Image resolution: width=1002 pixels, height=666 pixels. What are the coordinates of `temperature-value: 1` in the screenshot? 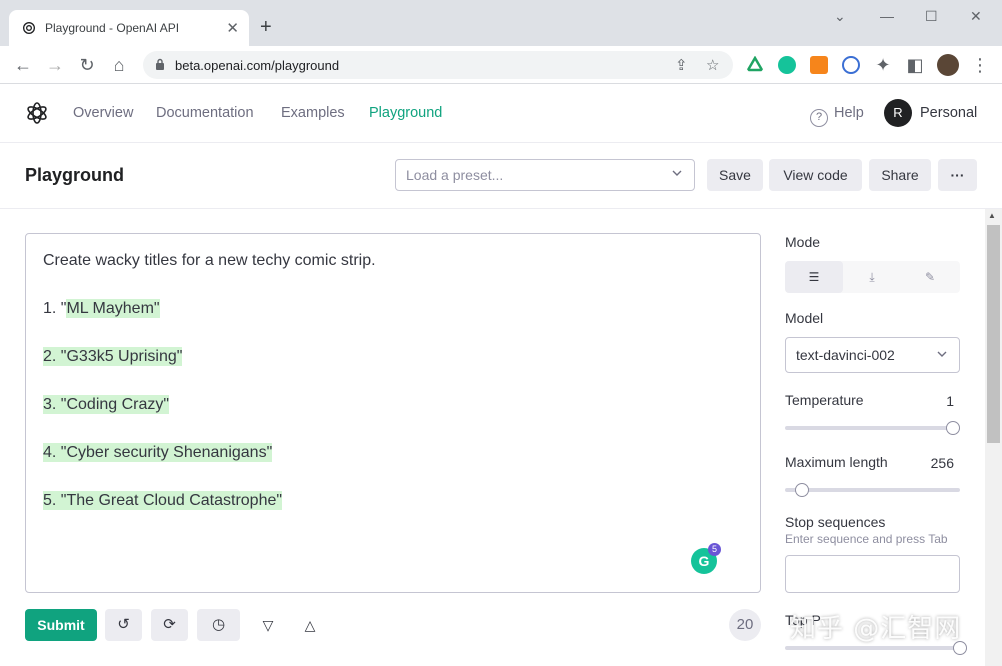 It's located at (934, 401).